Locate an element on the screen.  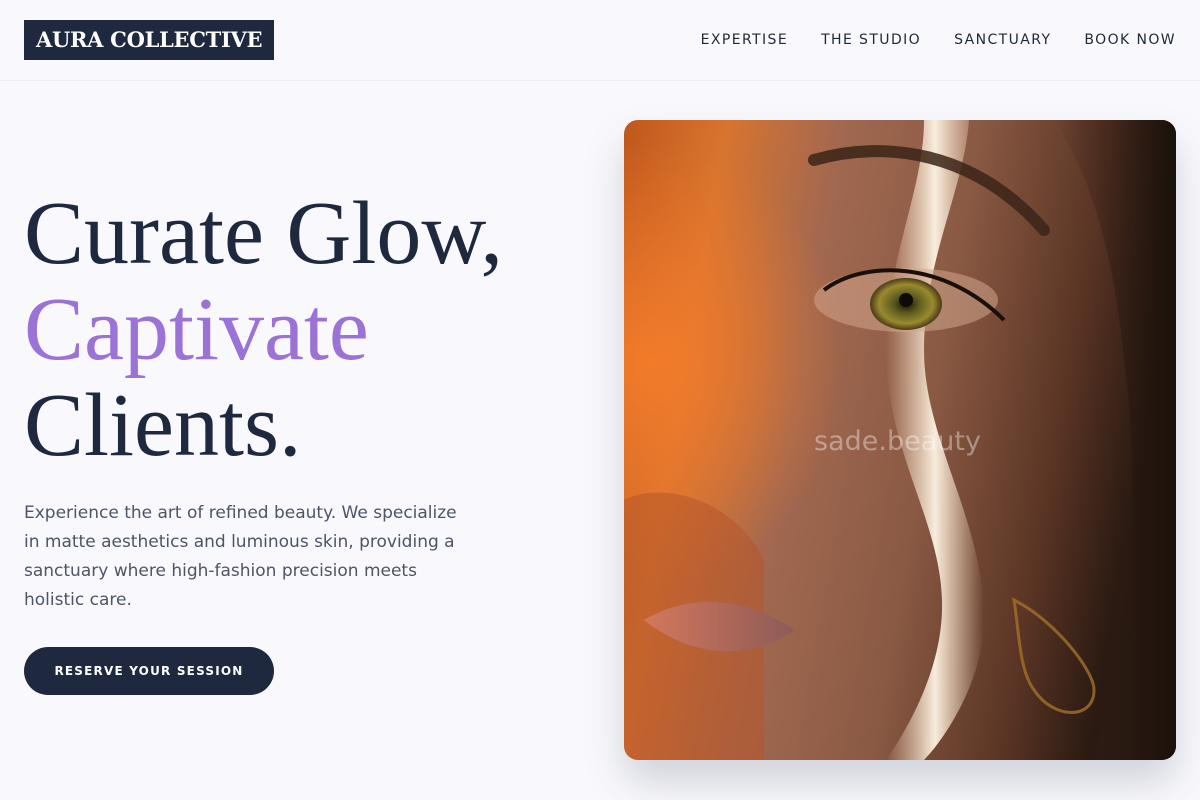
hero-title: Curate Glow, Captivate Clients. is located at coordinates (263, 330).